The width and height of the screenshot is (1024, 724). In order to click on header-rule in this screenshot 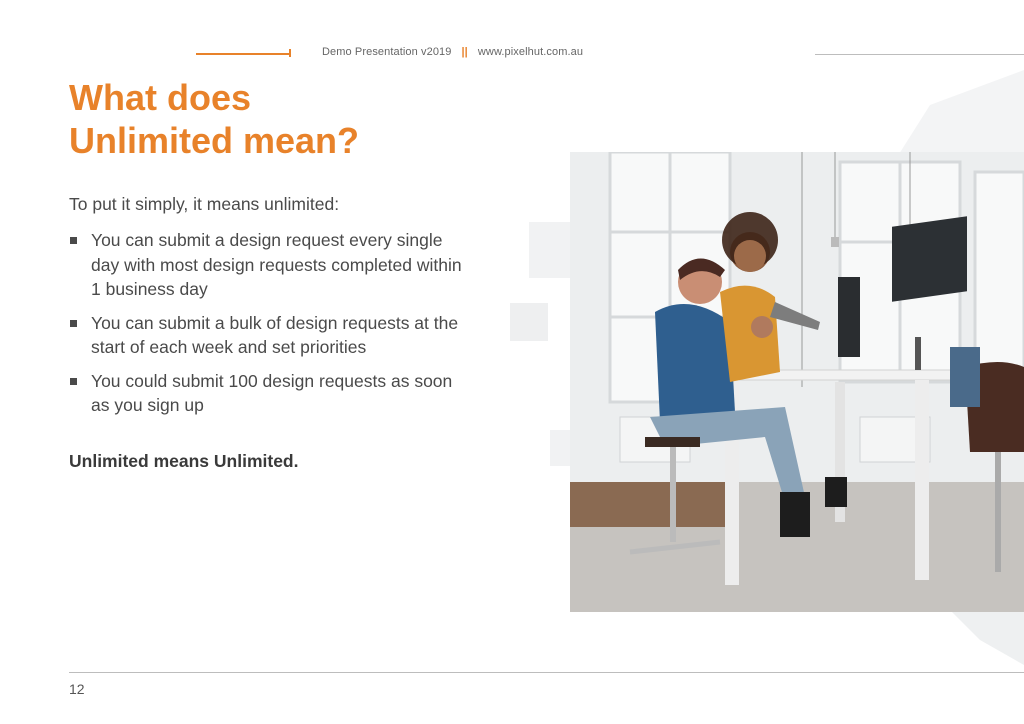, I will do `click(919, 54)`.